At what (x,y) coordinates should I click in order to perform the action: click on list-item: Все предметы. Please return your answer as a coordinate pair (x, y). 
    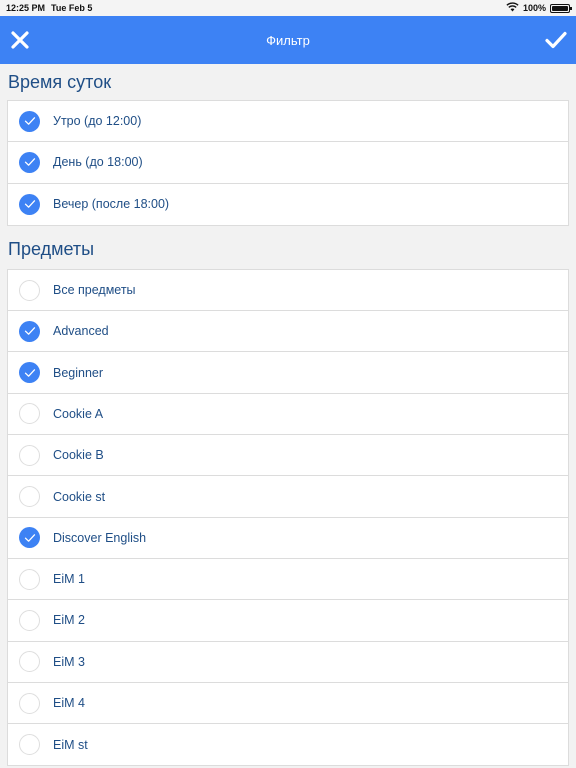
    Looking at the image, I should click on (288, 291).